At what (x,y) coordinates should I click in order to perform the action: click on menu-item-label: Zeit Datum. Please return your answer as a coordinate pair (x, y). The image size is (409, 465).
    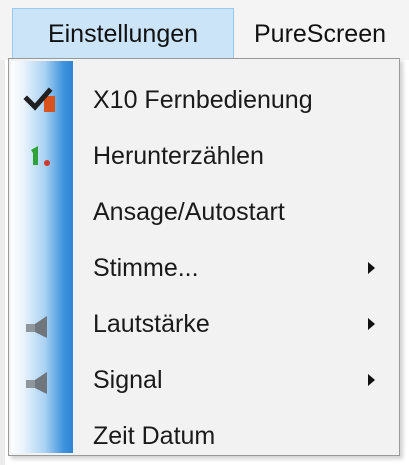
    Looking at the image, I should click on (154, 435).